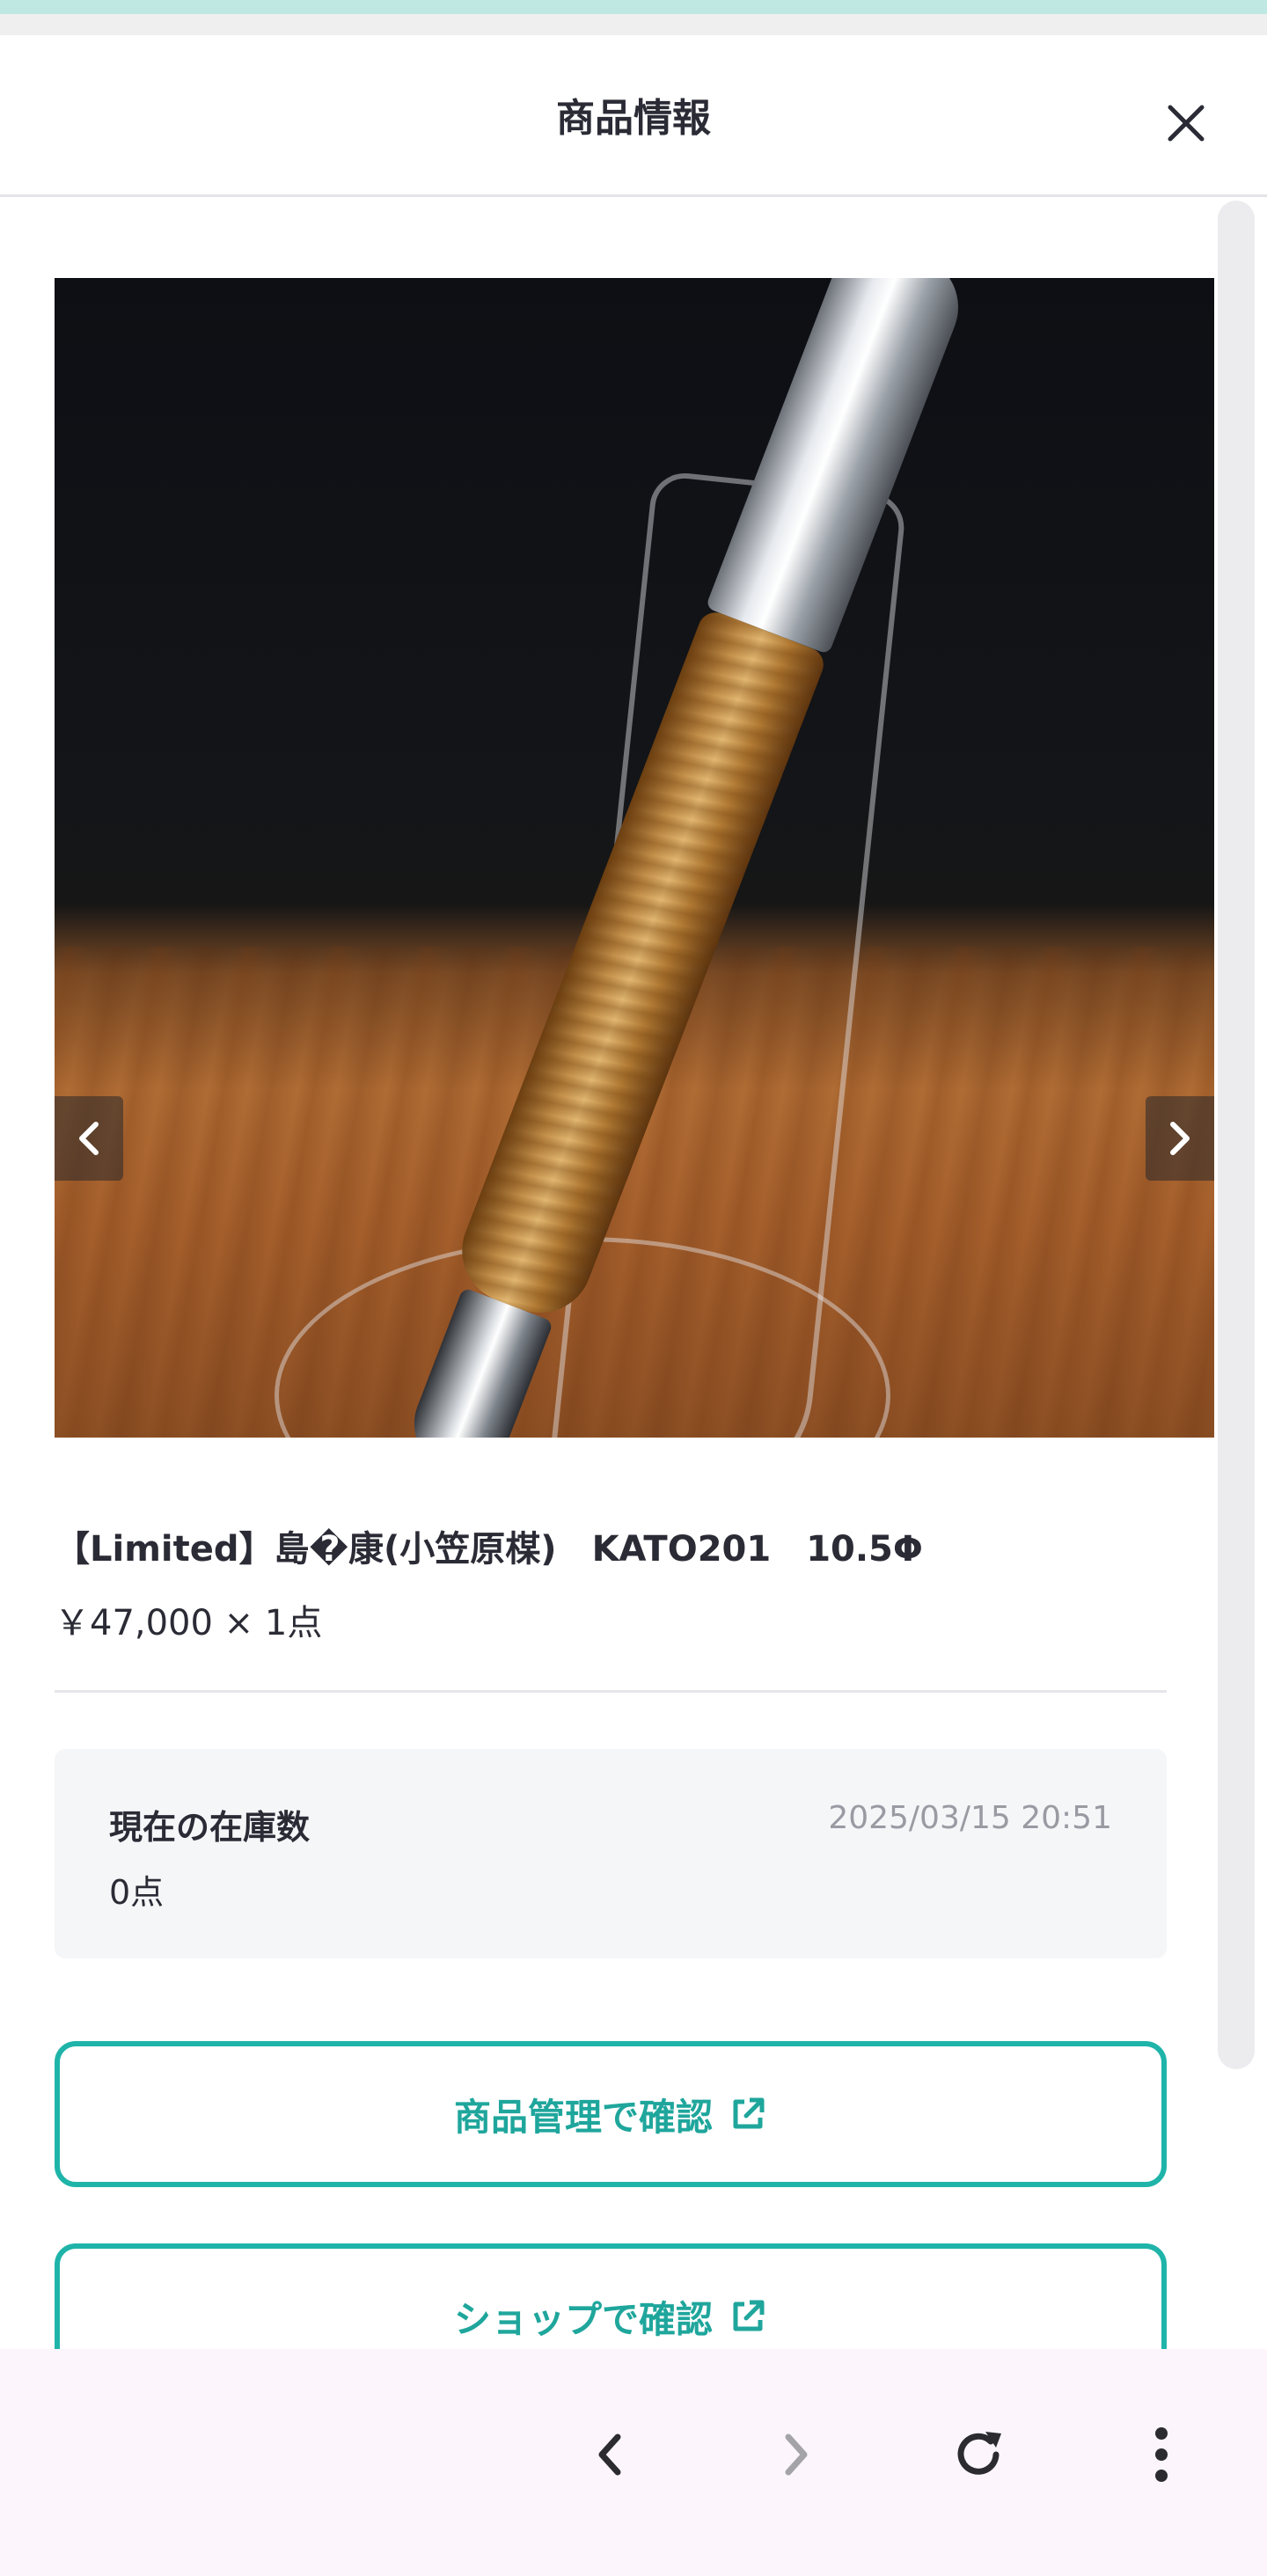 The width and height of the screenshot is (1267, 2576). Describe the element at coordinates (611, 1853) in the screenshot. I see `stock-info-box: 現在の在庫数 2025/03/15 20:51 0点` at that location.